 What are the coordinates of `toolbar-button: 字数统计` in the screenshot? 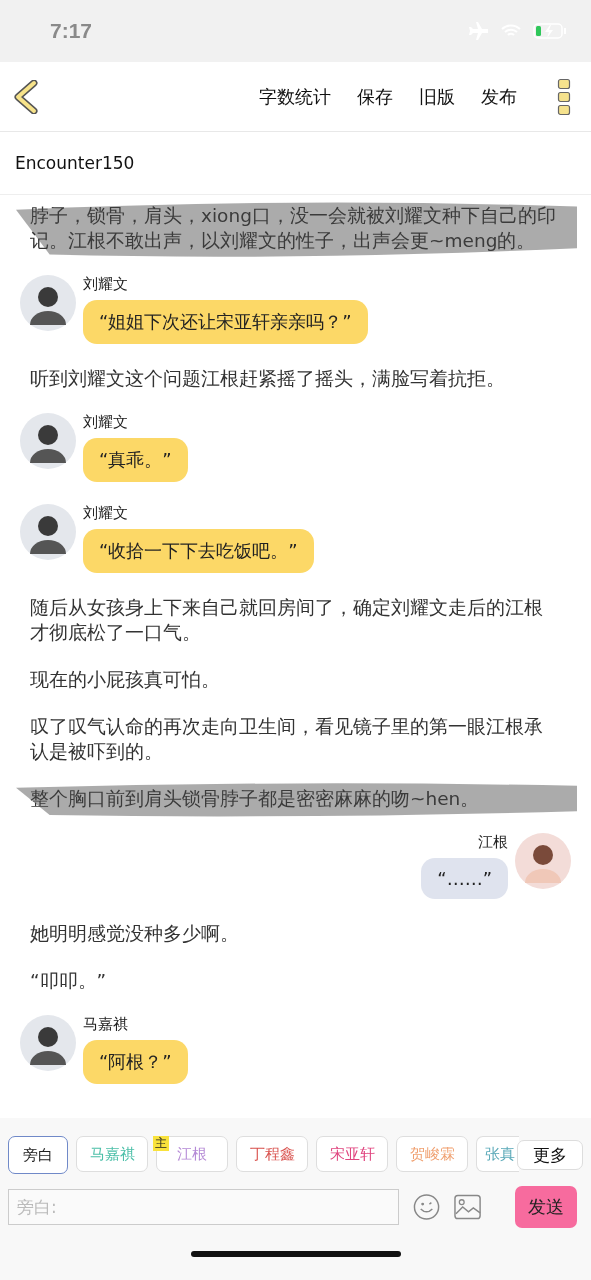 It's located at (295, 96).